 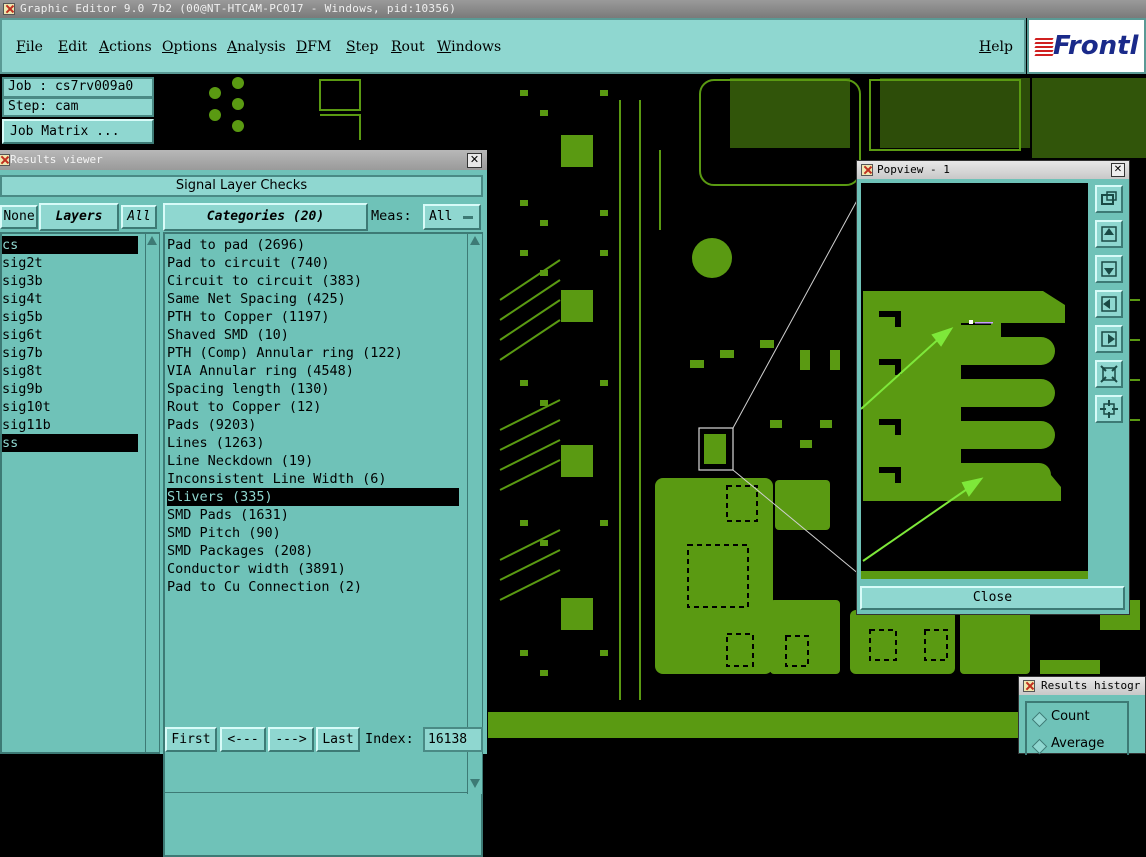 I want to click on histogram-options: Count Average, so click(x=1077, y=728).